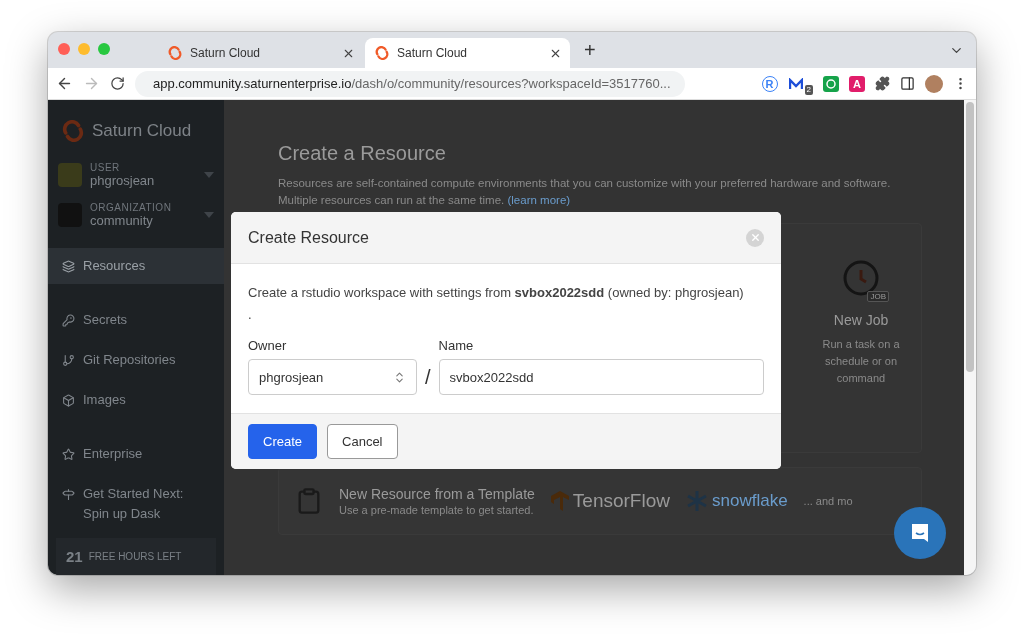  I want to click on nav-label: Git Repositories, so click(129, 360).